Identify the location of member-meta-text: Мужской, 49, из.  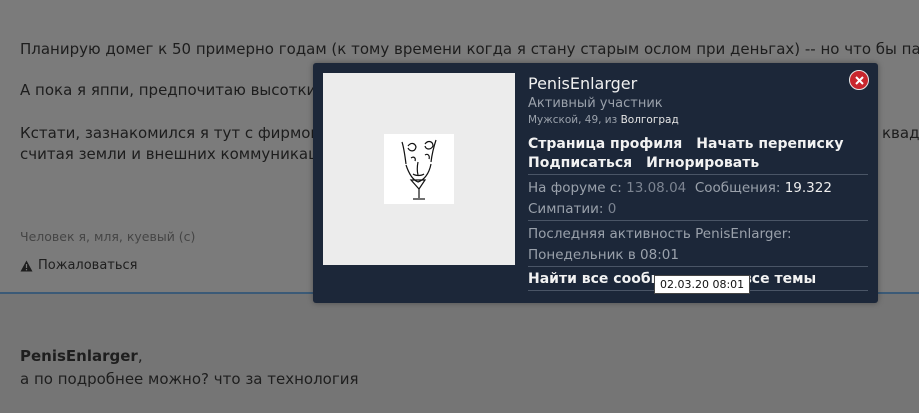
(574, 120).